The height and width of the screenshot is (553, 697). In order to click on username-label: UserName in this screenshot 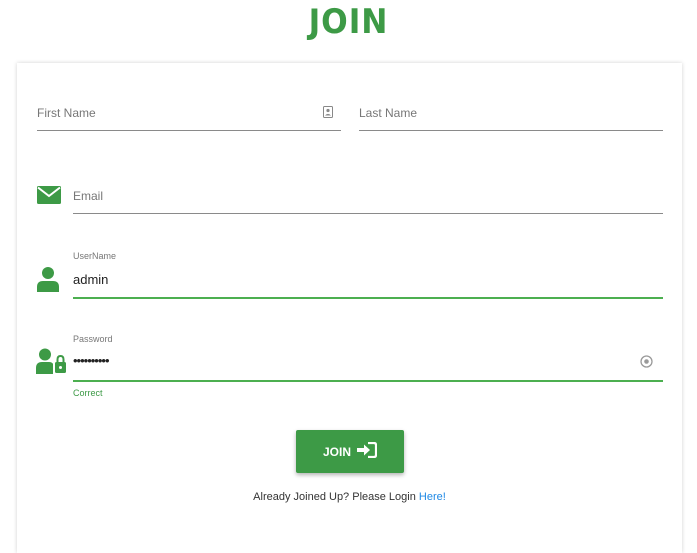, I will do `click(95, 256)`.